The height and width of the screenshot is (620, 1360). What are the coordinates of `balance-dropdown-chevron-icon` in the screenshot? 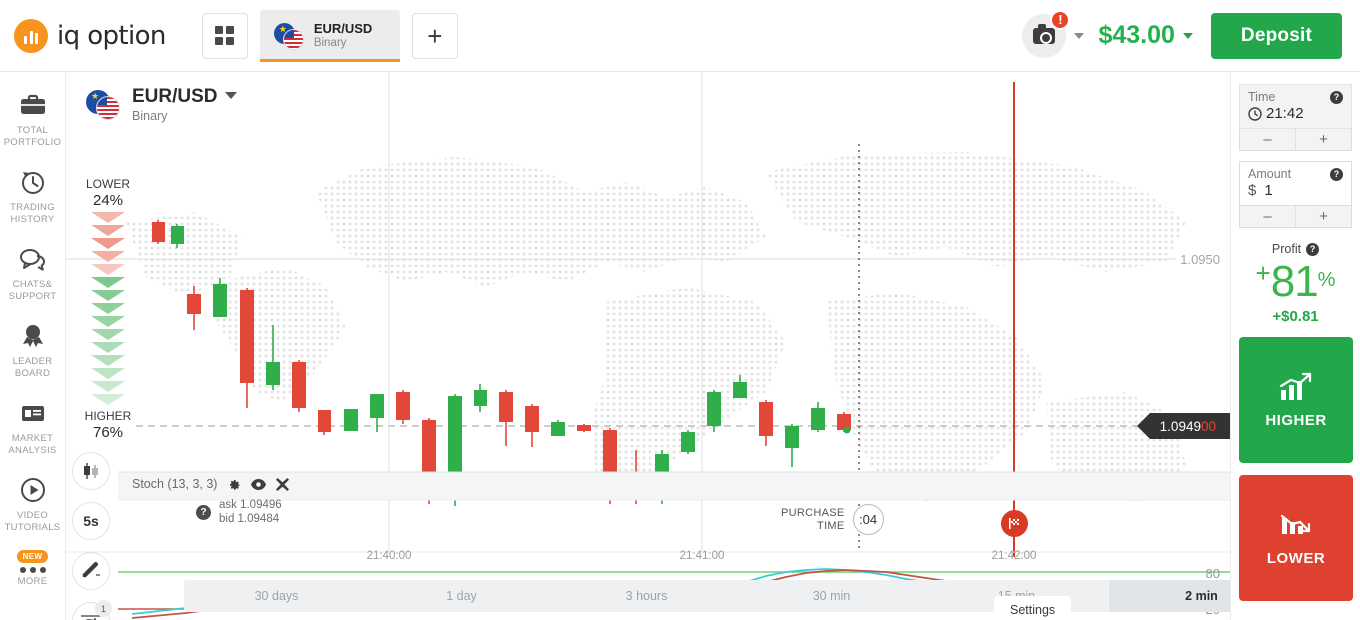 It's located at (1187, 35).